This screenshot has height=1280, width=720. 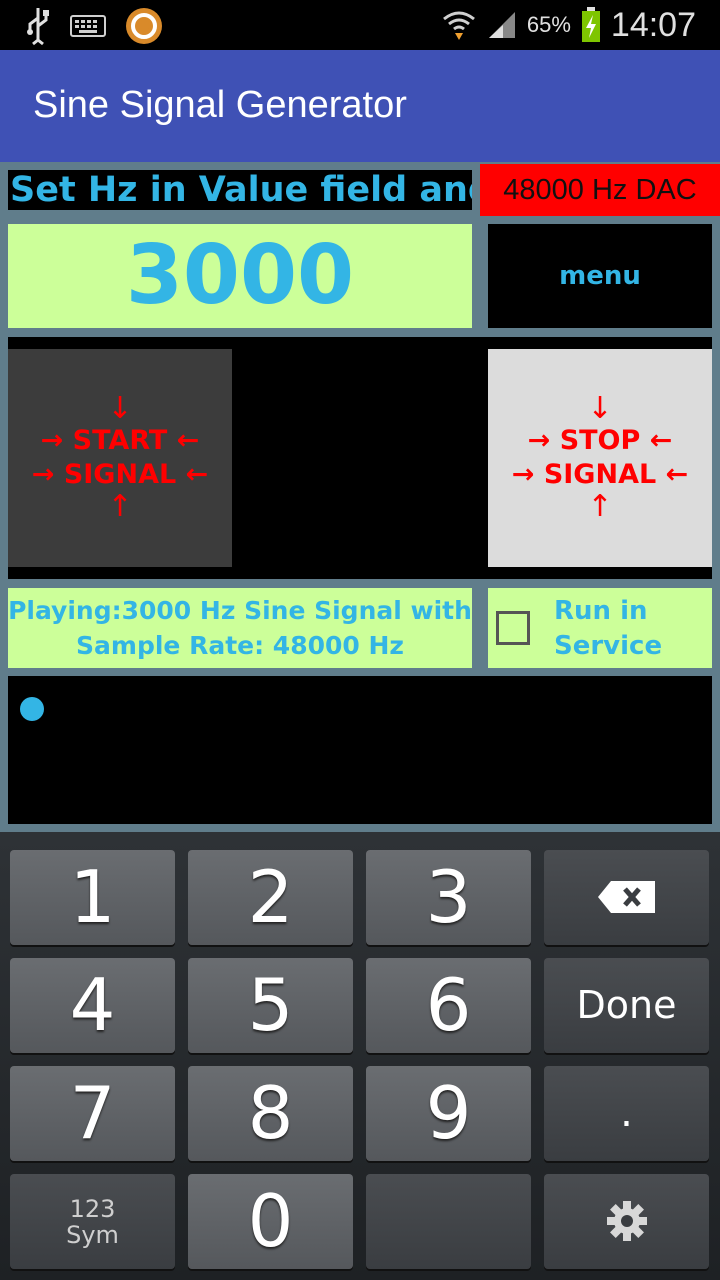 I want to click on dac-label: 48000 Hz DAC, so click(x=600, y=190).